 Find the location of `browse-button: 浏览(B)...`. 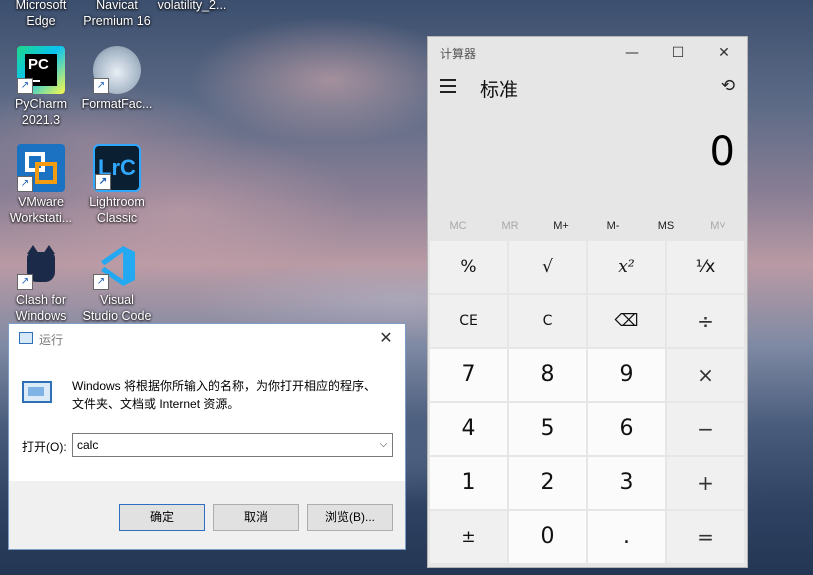

browse-button: 浏览(B)... is located at coordinates (350, 517).